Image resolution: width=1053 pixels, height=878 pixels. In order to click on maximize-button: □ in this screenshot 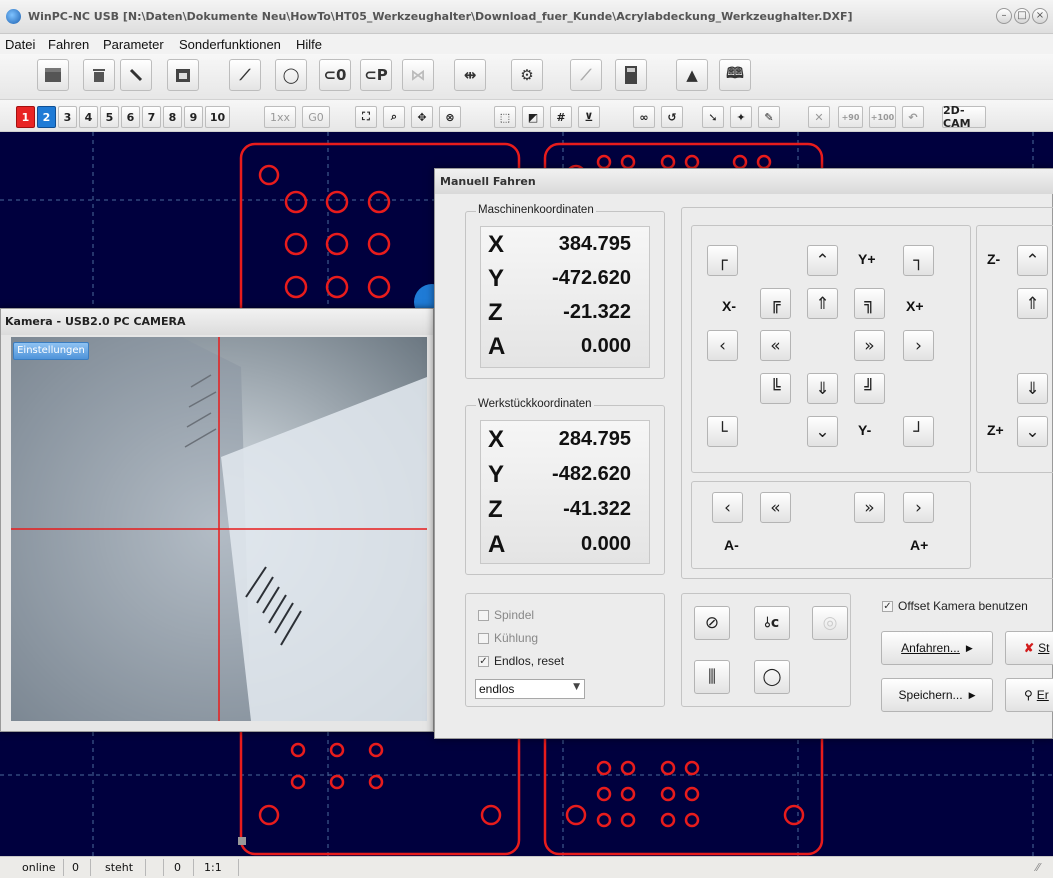, I will do `click(1022, 16)`.